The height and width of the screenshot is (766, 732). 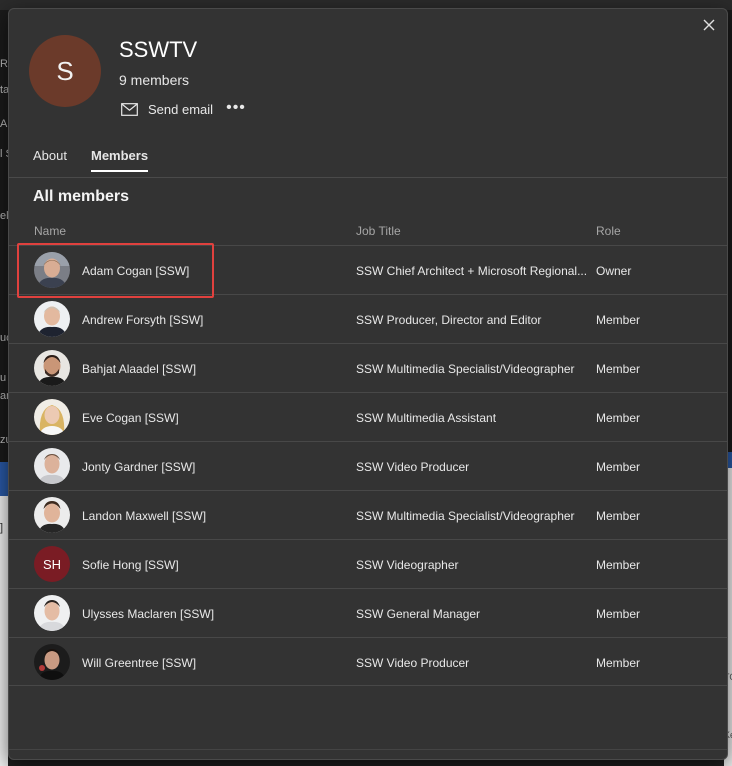 I want to click on more-options-icon: •••, so click(x=236, y=107).